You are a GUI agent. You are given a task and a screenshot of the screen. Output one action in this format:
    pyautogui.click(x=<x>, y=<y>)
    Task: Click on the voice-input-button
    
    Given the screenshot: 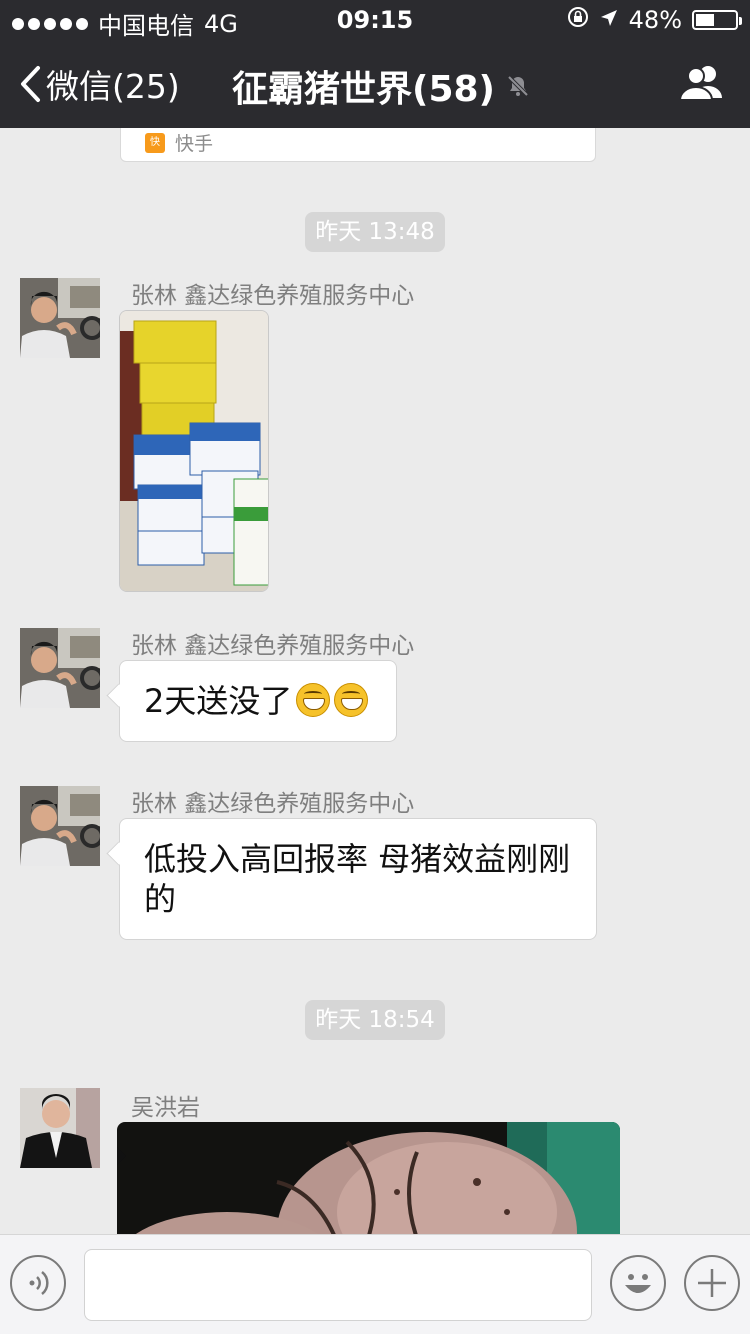 What is the action you would take?
    pyautogui.click(x=38, y=1283)
    